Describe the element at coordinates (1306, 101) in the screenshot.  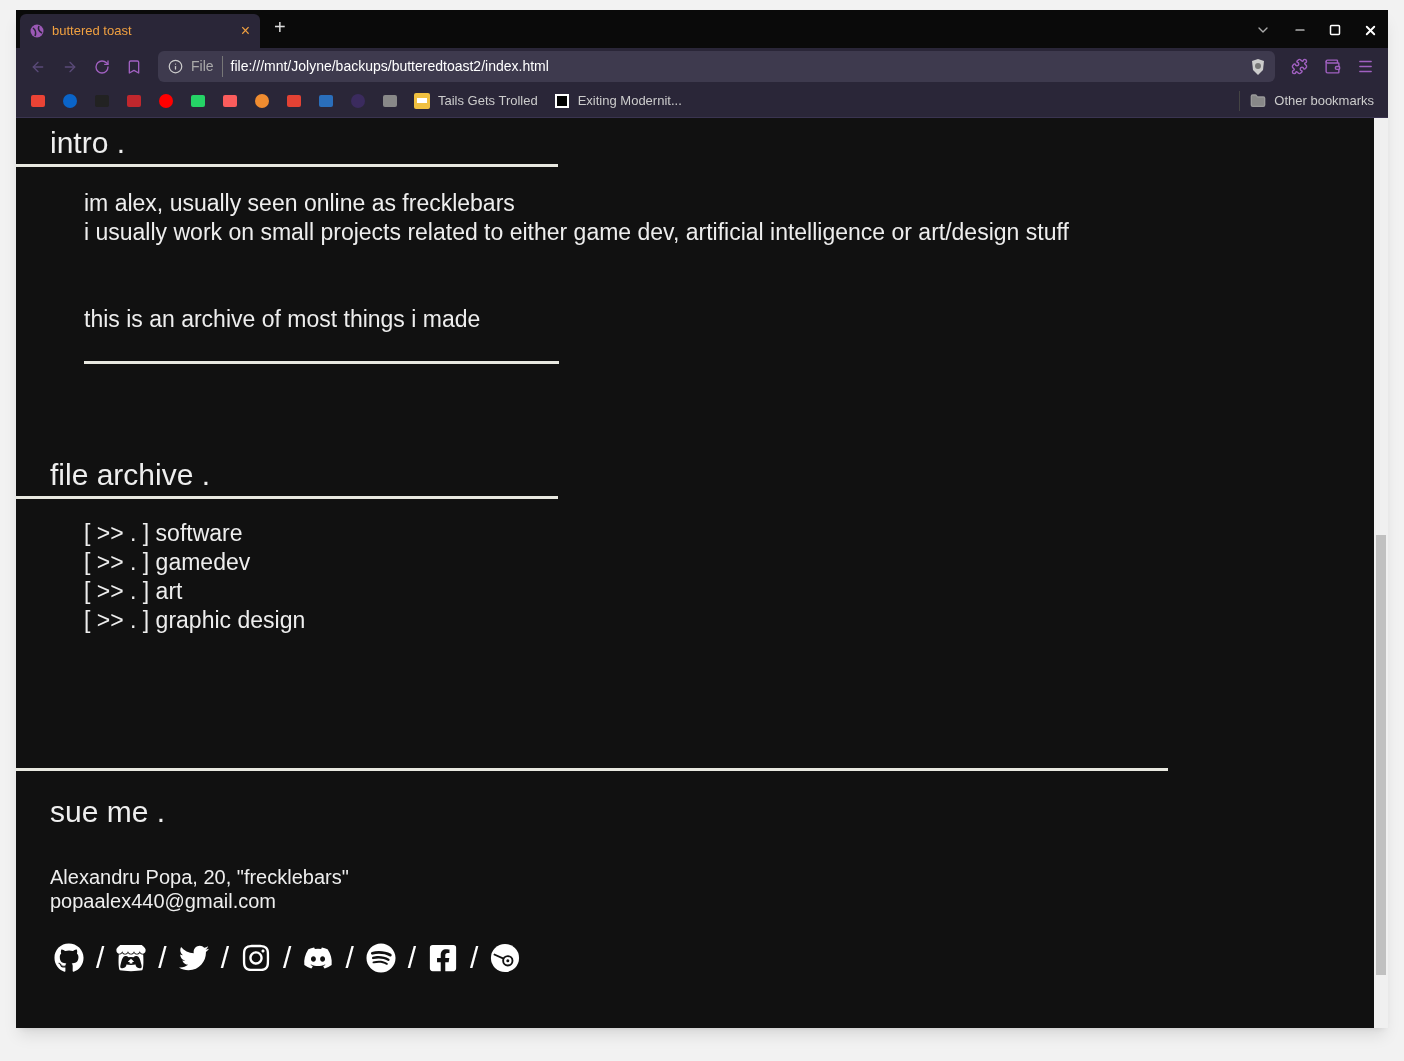
I see `other-bookmarks: Other bookmarks` at that location.